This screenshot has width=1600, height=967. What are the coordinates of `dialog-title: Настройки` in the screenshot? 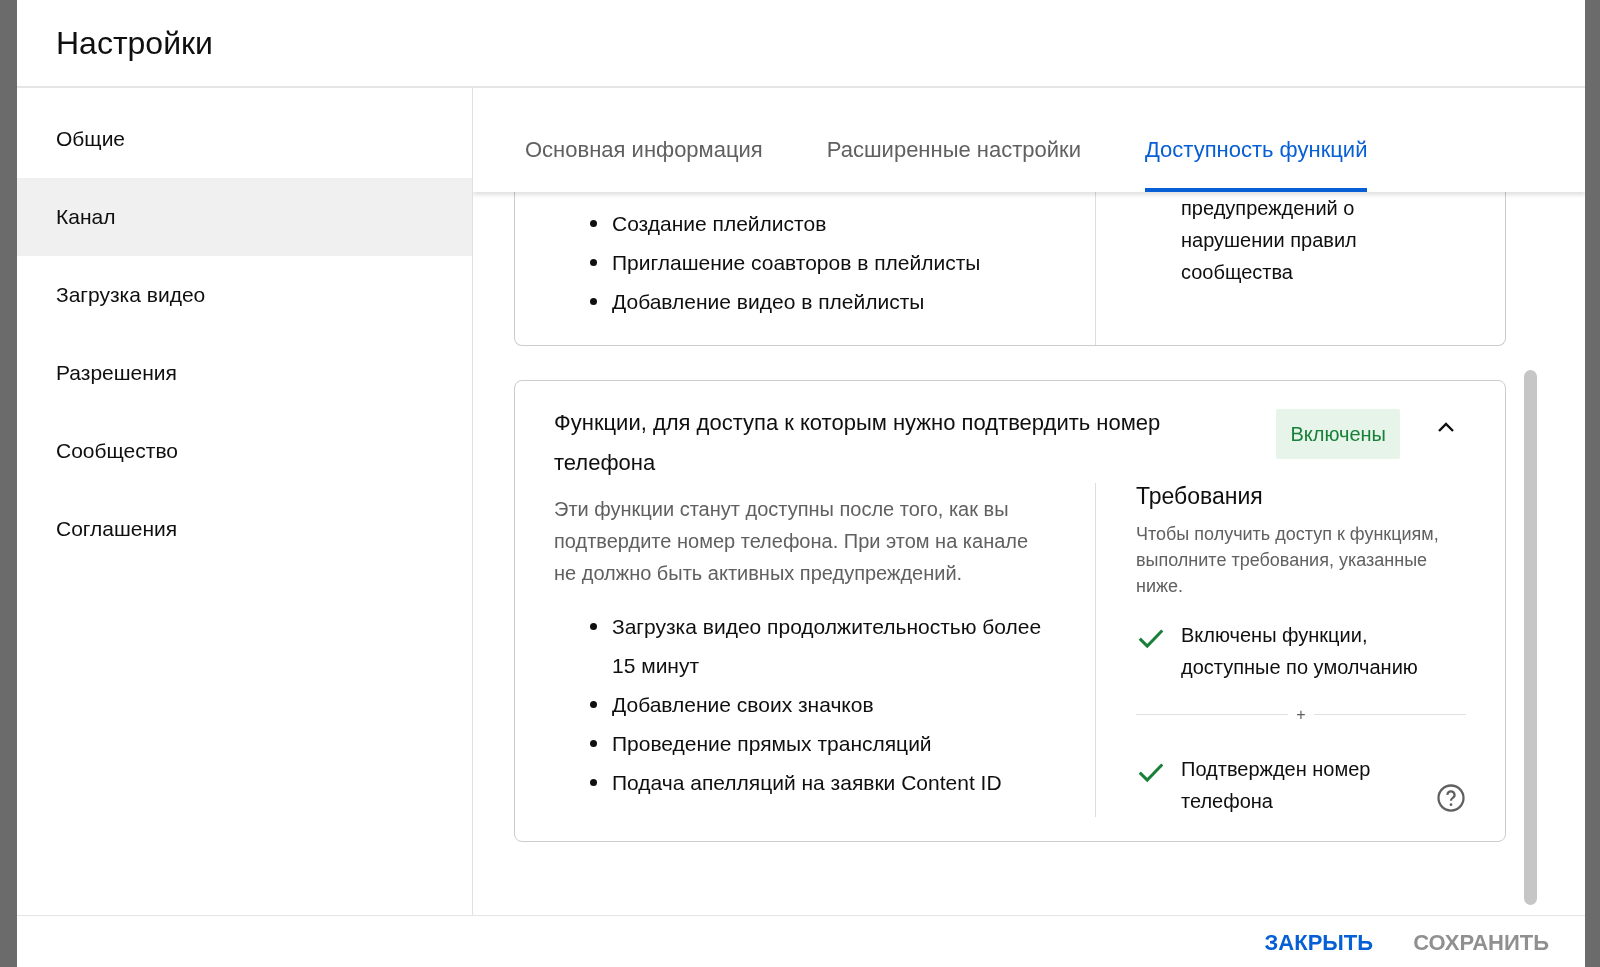 It's located at (134, 43).